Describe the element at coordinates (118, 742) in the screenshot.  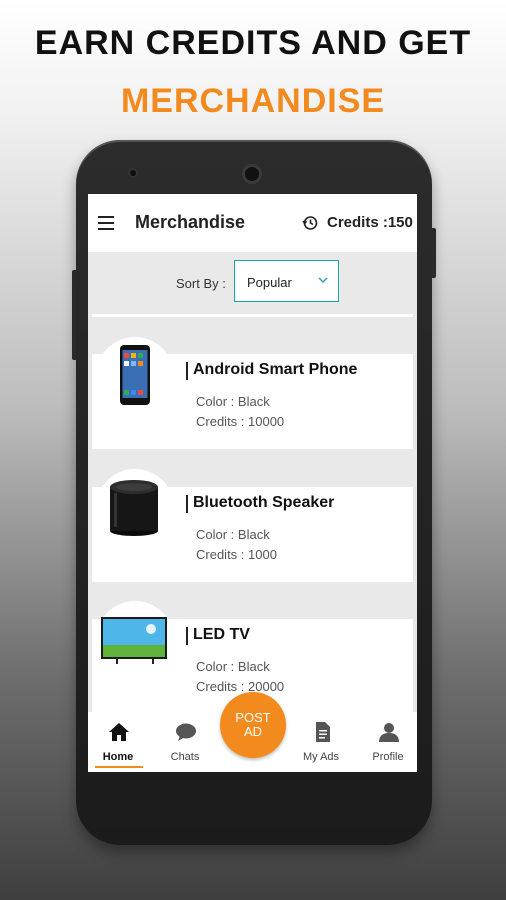
I see `nav-home: Home` at that location.